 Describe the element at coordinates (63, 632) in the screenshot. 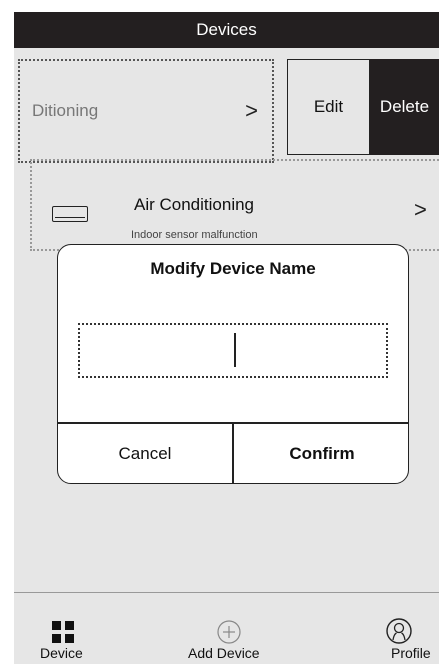

I see `grid-icon` at that location.